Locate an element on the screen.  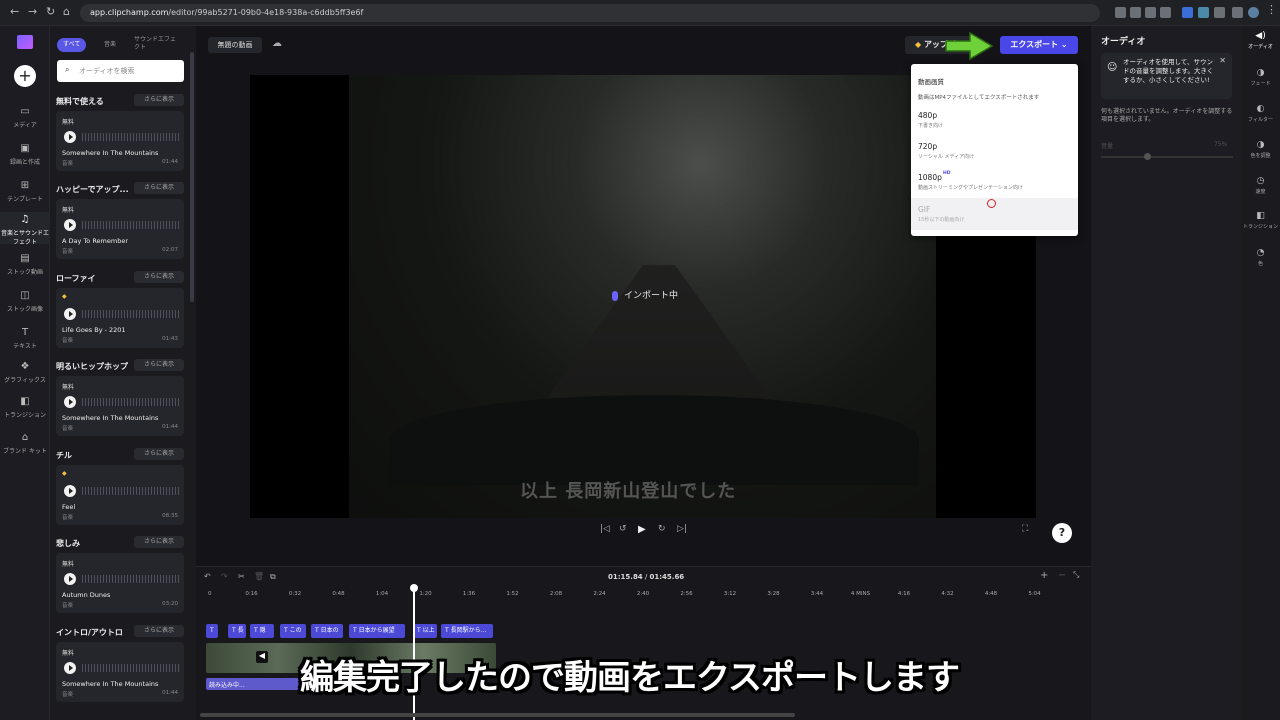
text-clip: T 日本から展望 is located at coordinates (377, 631).